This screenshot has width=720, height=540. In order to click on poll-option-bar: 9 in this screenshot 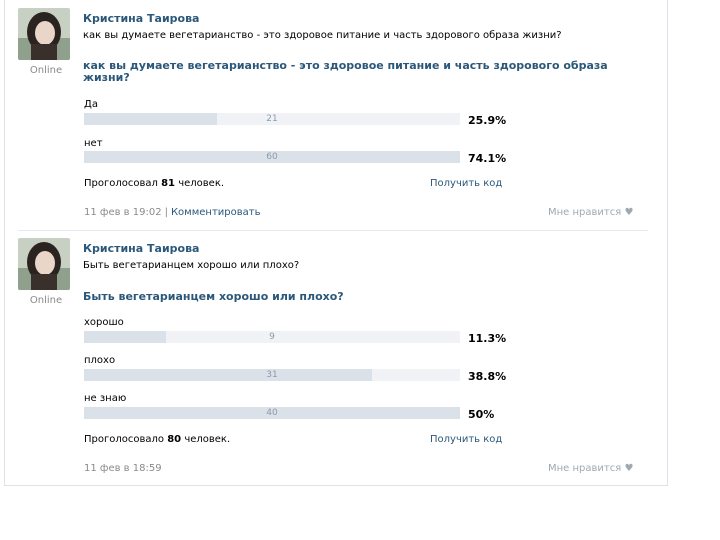, I will do `click(272, 337)`.